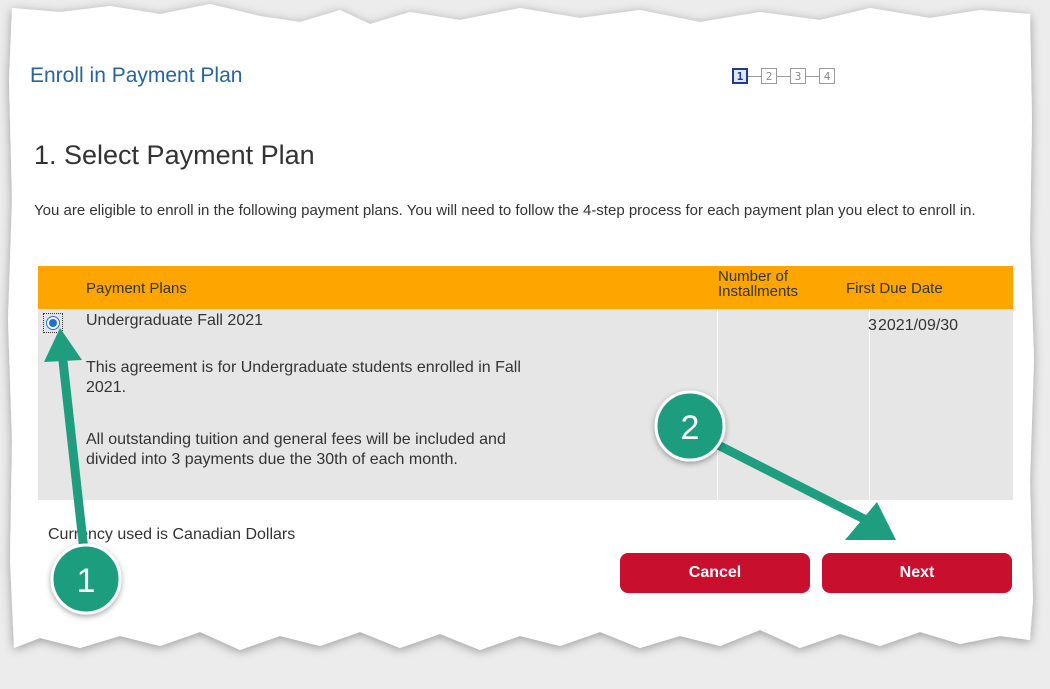 This screenshot has width=1050, height=689. I want to click on column-header-due-date: First Due Date, so click(894, 288).